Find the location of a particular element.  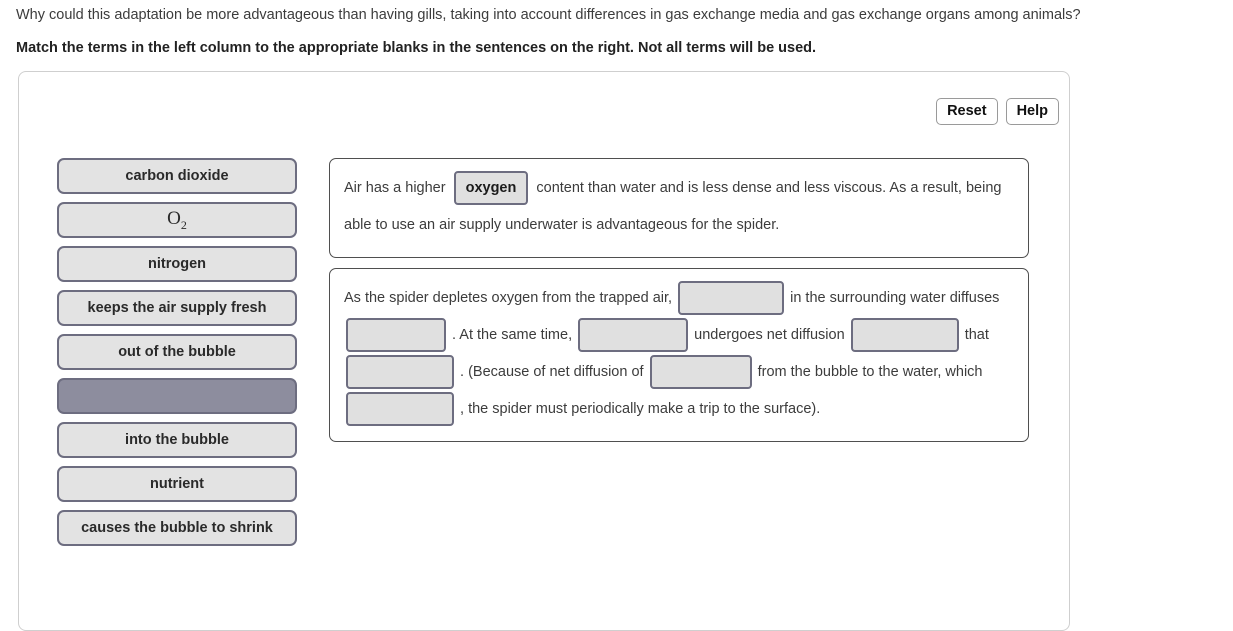

term-label: causes the bubble to shrink is located at coordinates (177, 528).